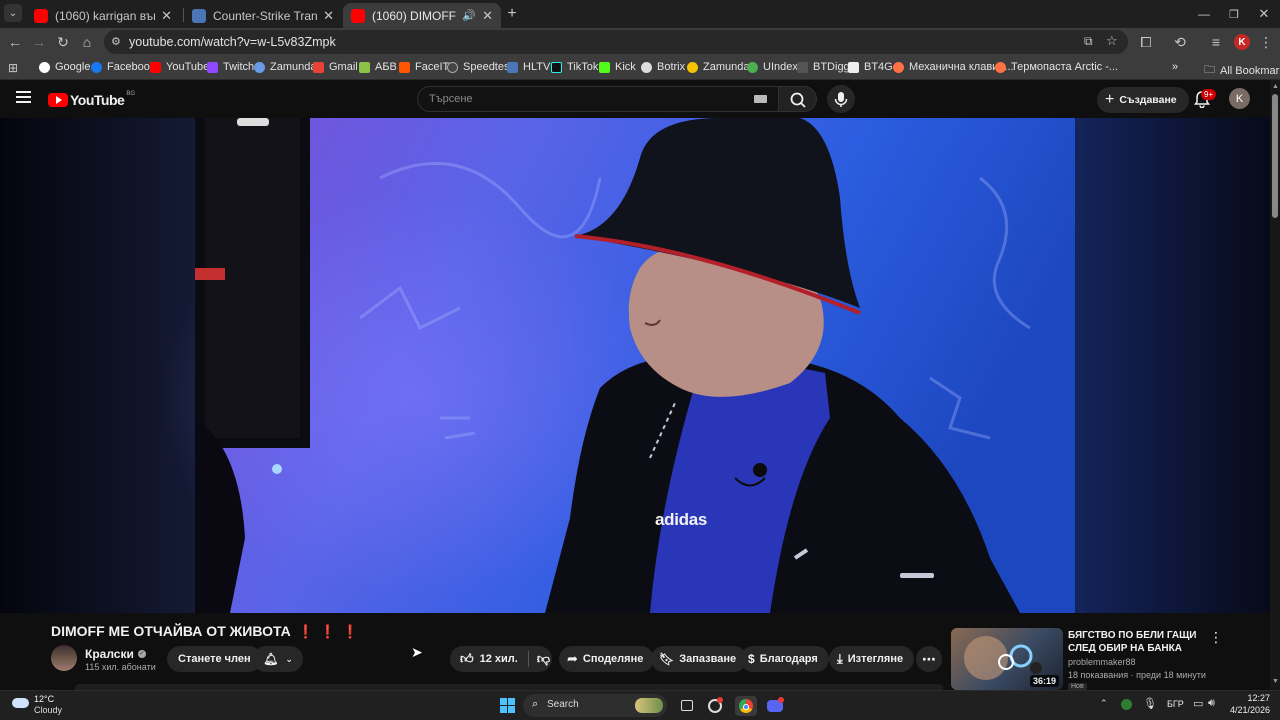  Describe the element at coordinates (699, 659) in the screenshot. I see `save-button: 🔖︎ Запазване` at that location.